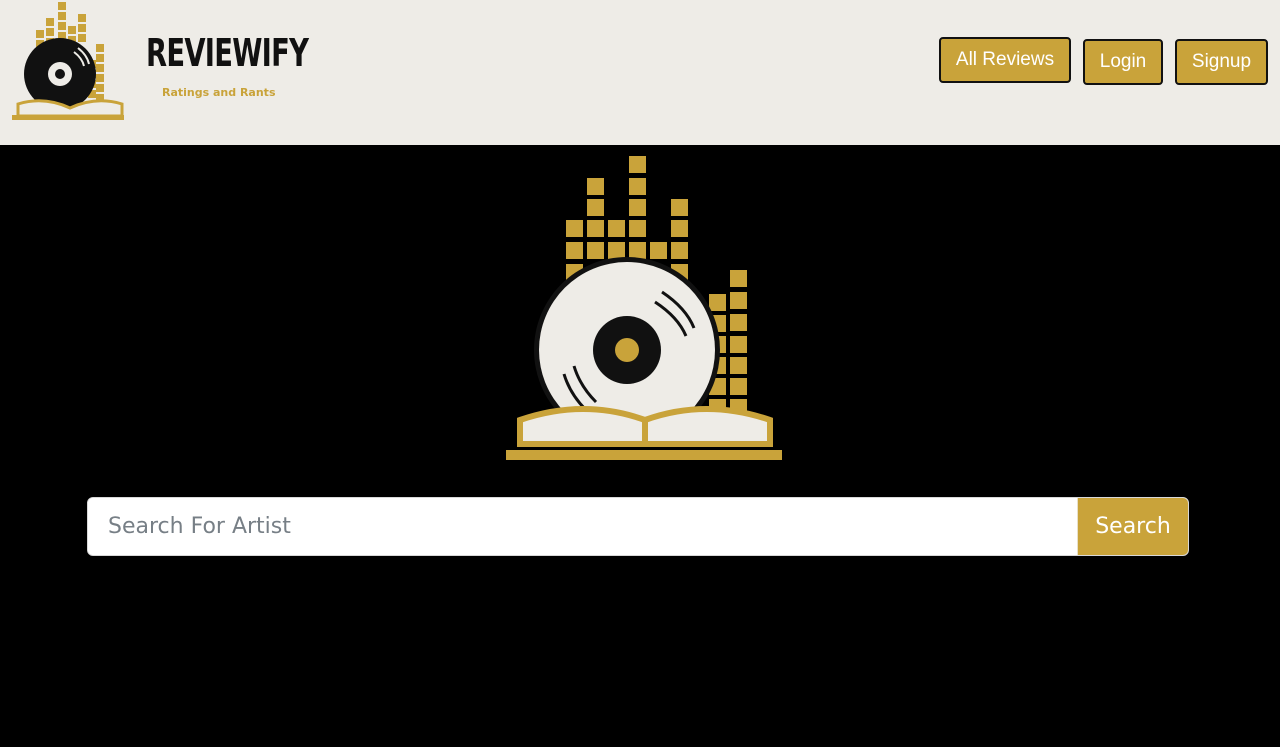 This screenshot has width=1280, height=747. Describe the element at coordinates (1221, 62) in the screenshot. I see `signup-button: Signup` at that location.